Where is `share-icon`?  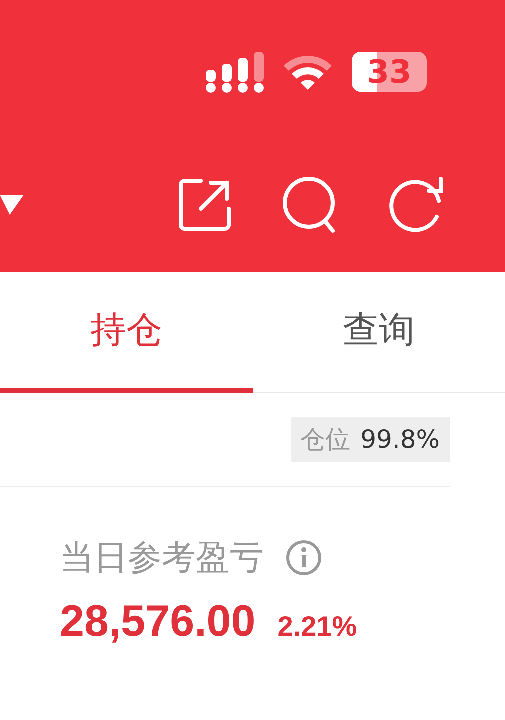
share-icon is located at coordinates (205, 205).